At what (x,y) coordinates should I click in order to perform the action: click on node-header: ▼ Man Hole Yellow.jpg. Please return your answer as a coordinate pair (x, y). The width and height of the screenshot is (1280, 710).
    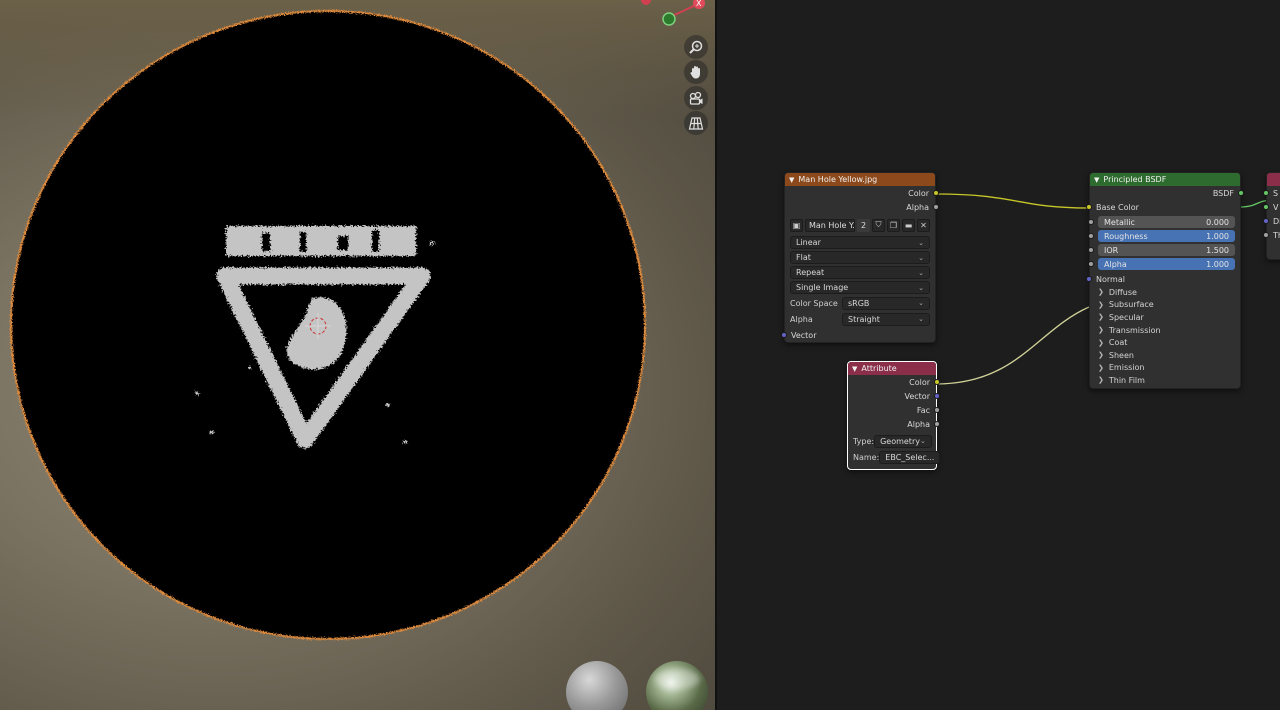
    Looking at the image, I should click on (860, 179).